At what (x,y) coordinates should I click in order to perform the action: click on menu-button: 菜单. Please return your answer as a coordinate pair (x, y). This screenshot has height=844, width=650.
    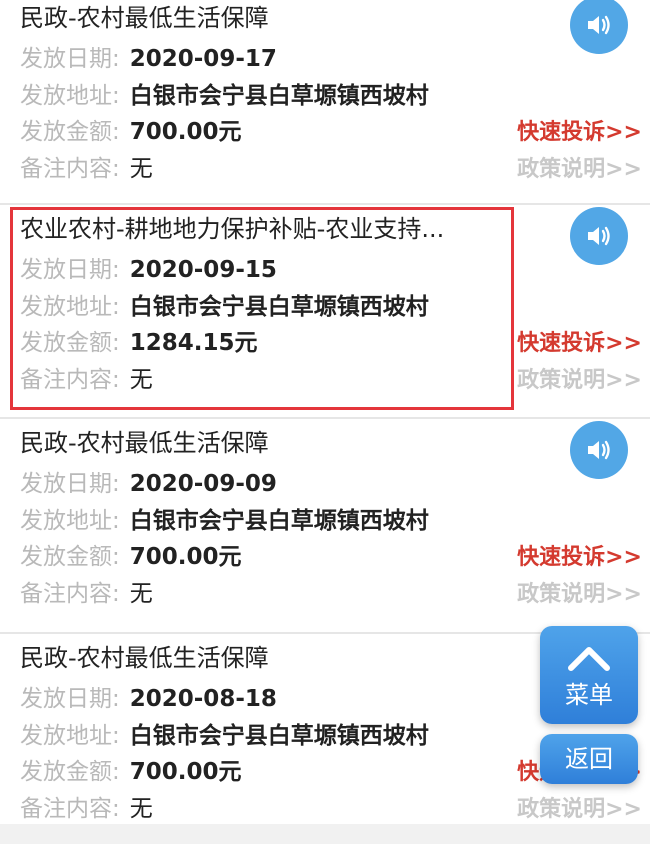
    Looking at the image, I should click on (589, 675).